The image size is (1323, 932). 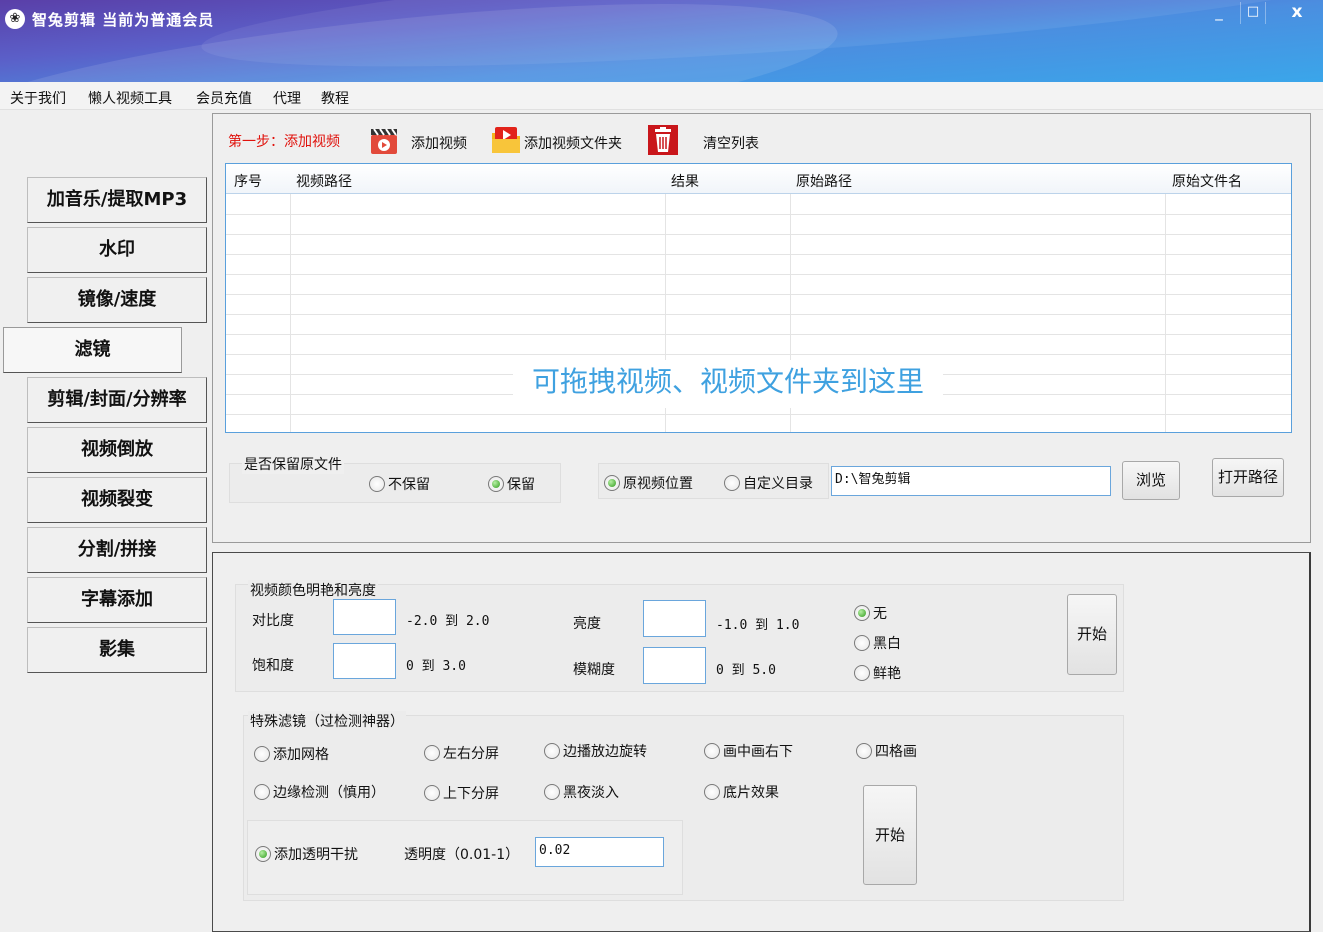 I want to click on add-video-button: 添加视频, so click(x=439, y=143).